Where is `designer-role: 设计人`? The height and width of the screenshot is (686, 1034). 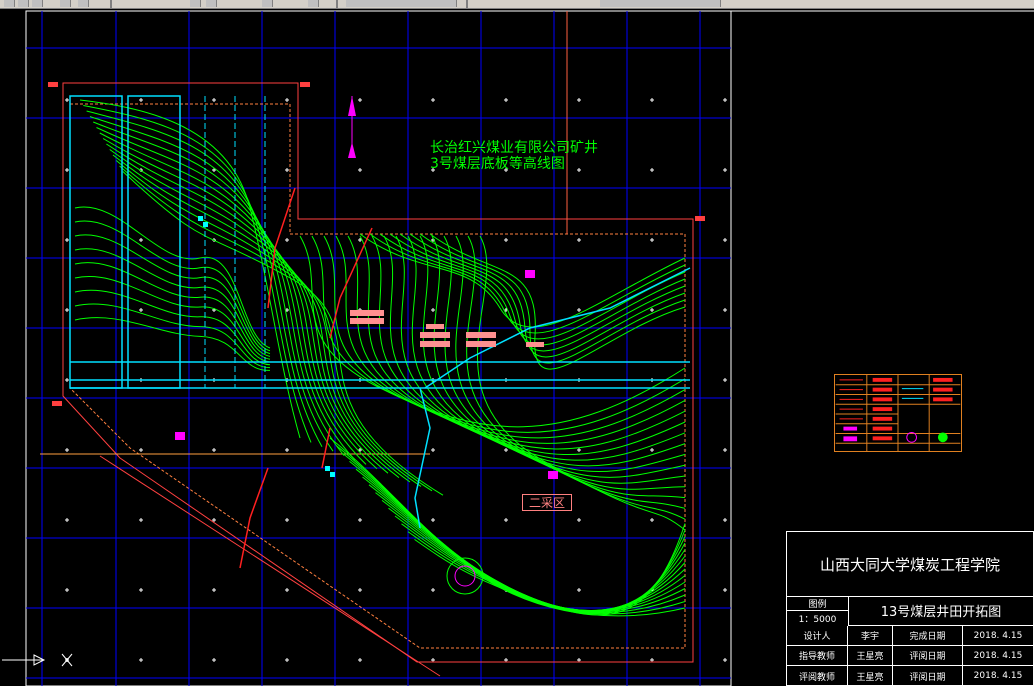 designer-role: 设计人 is located at coordinates (817, 636).